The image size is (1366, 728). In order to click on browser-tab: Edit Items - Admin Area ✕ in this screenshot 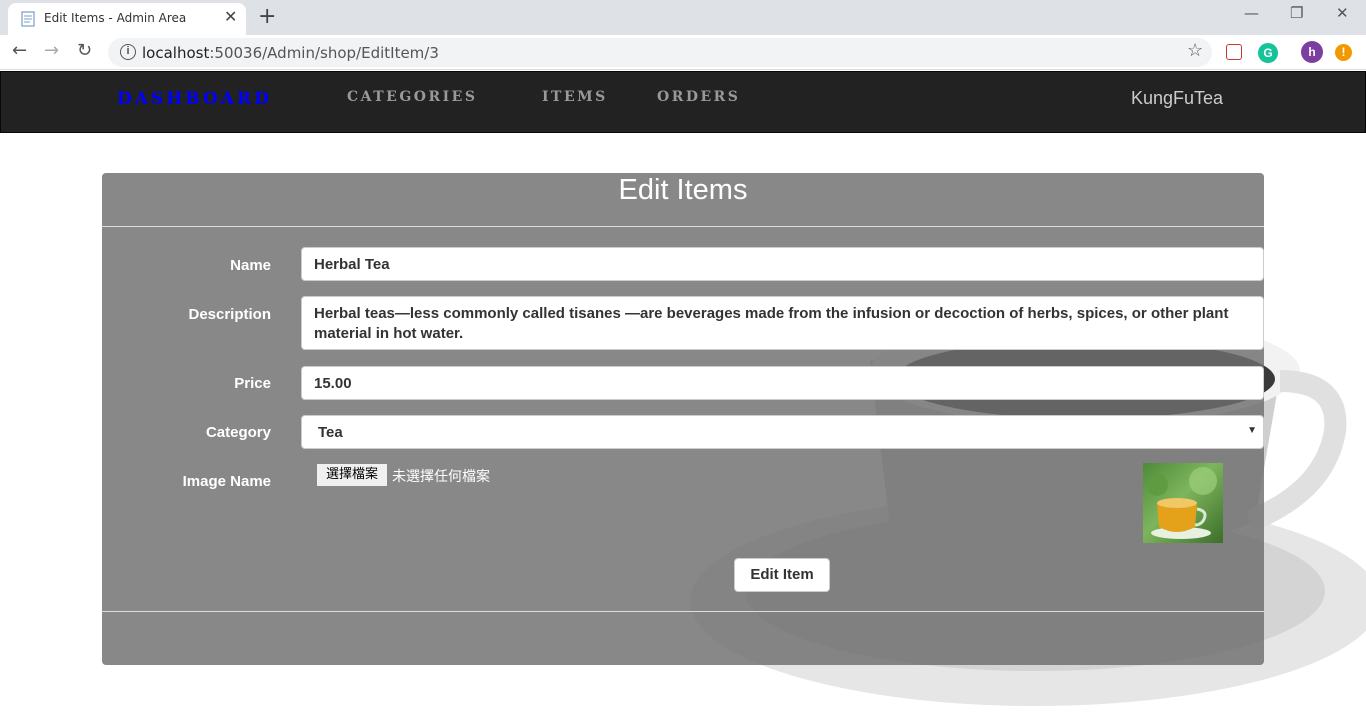, I will do `click(127, 19)`.